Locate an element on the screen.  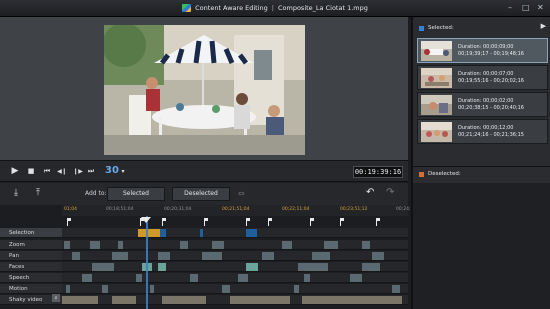
deselected-label: Deselected: is located at coordinates (444, 174).